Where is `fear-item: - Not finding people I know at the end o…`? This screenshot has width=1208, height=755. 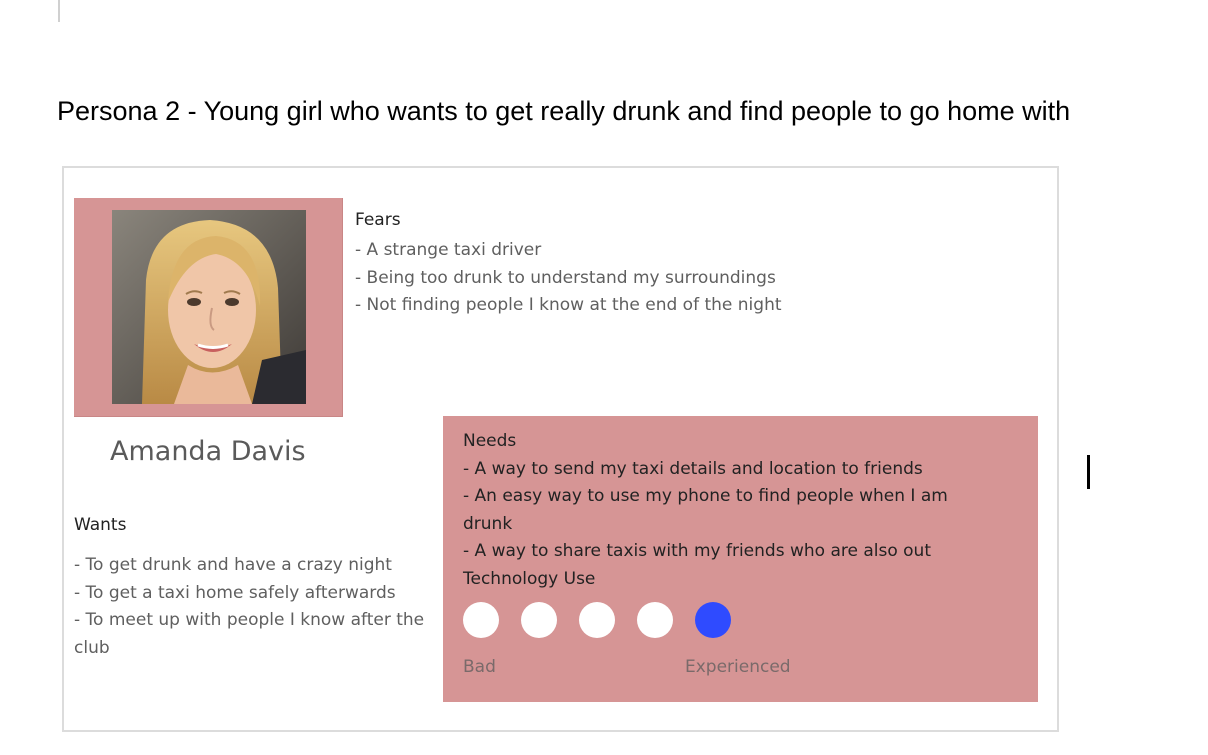
fear-item: - Not finding people I know at the end o… is located at coordinates (568, 305).